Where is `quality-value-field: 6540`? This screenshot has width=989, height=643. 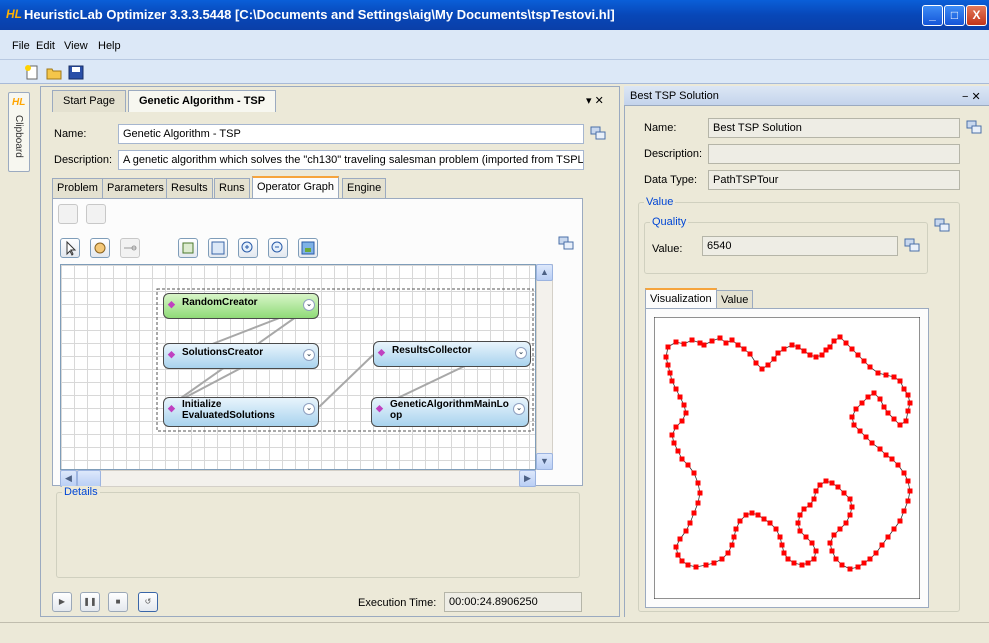 quality-value-field: 6540 is located at coordinates (800, 246).